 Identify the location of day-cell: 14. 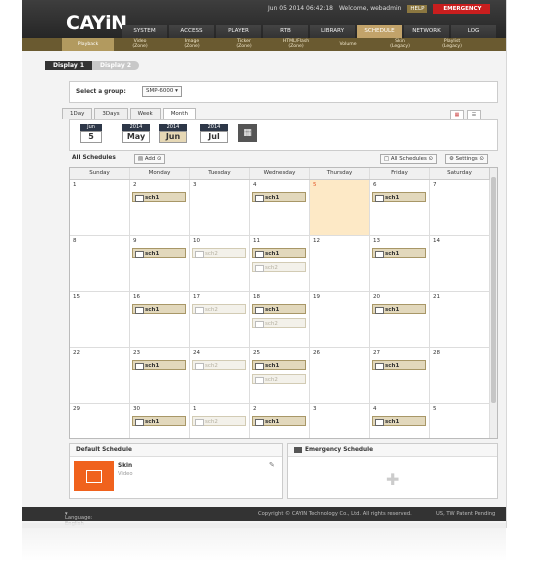
(460, 264).